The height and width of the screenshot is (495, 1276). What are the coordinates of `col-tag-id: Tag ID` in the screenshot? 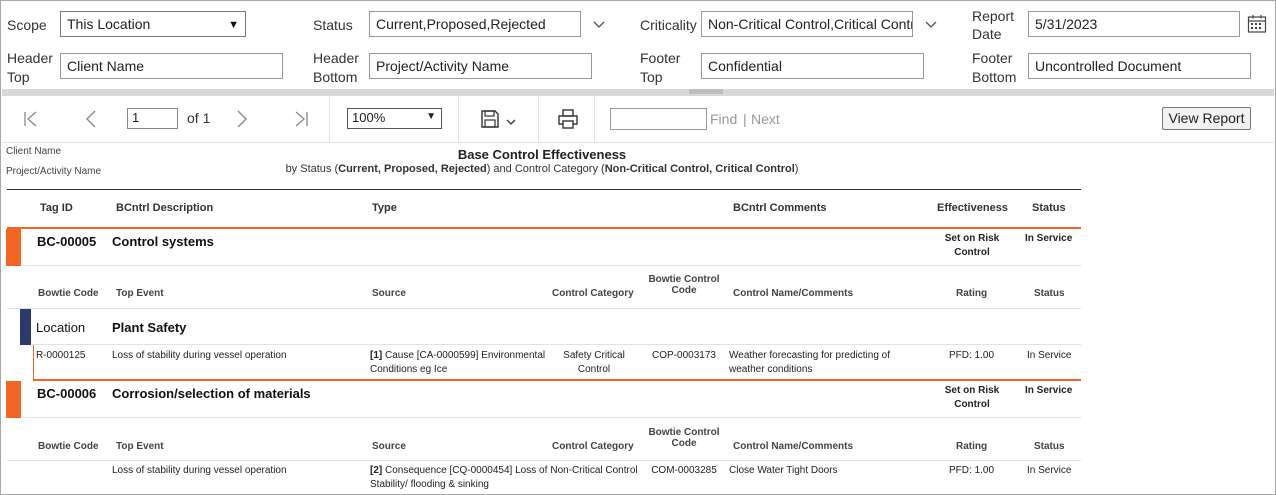 It's located at (56, 208).